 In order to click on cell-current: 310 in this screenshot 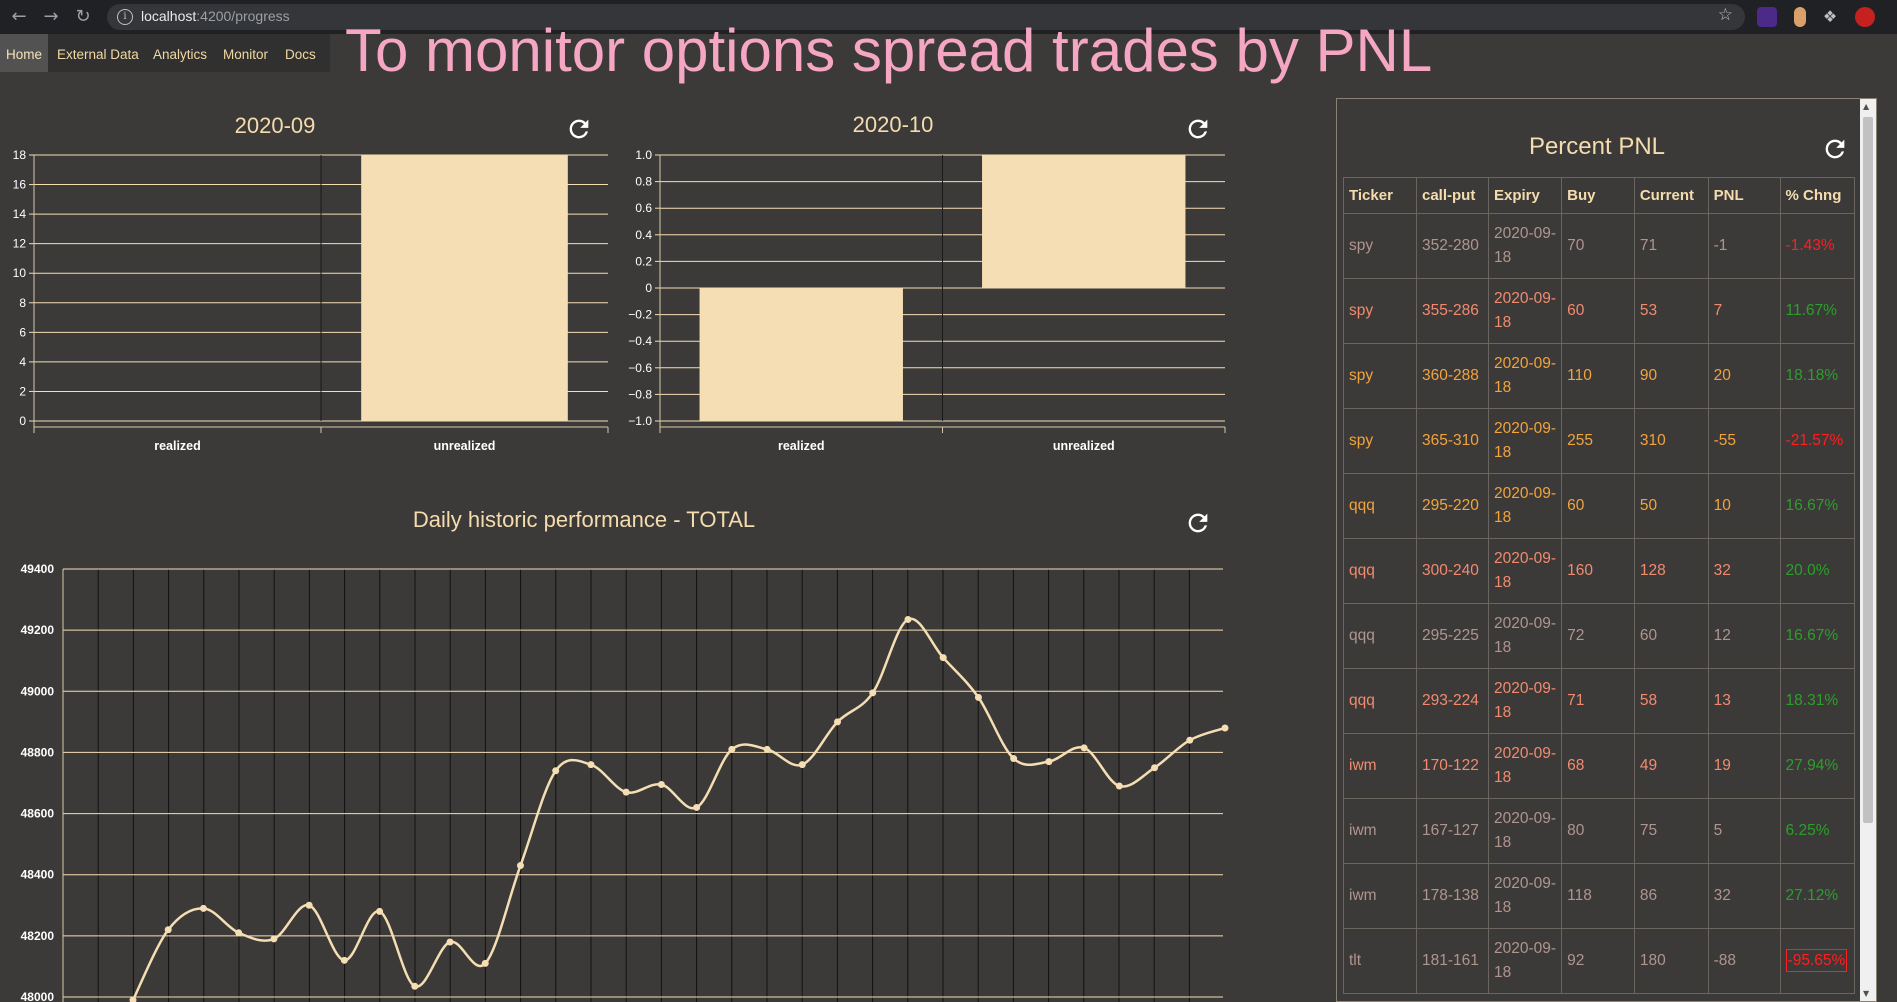, I will do `click(1671, 441)`.